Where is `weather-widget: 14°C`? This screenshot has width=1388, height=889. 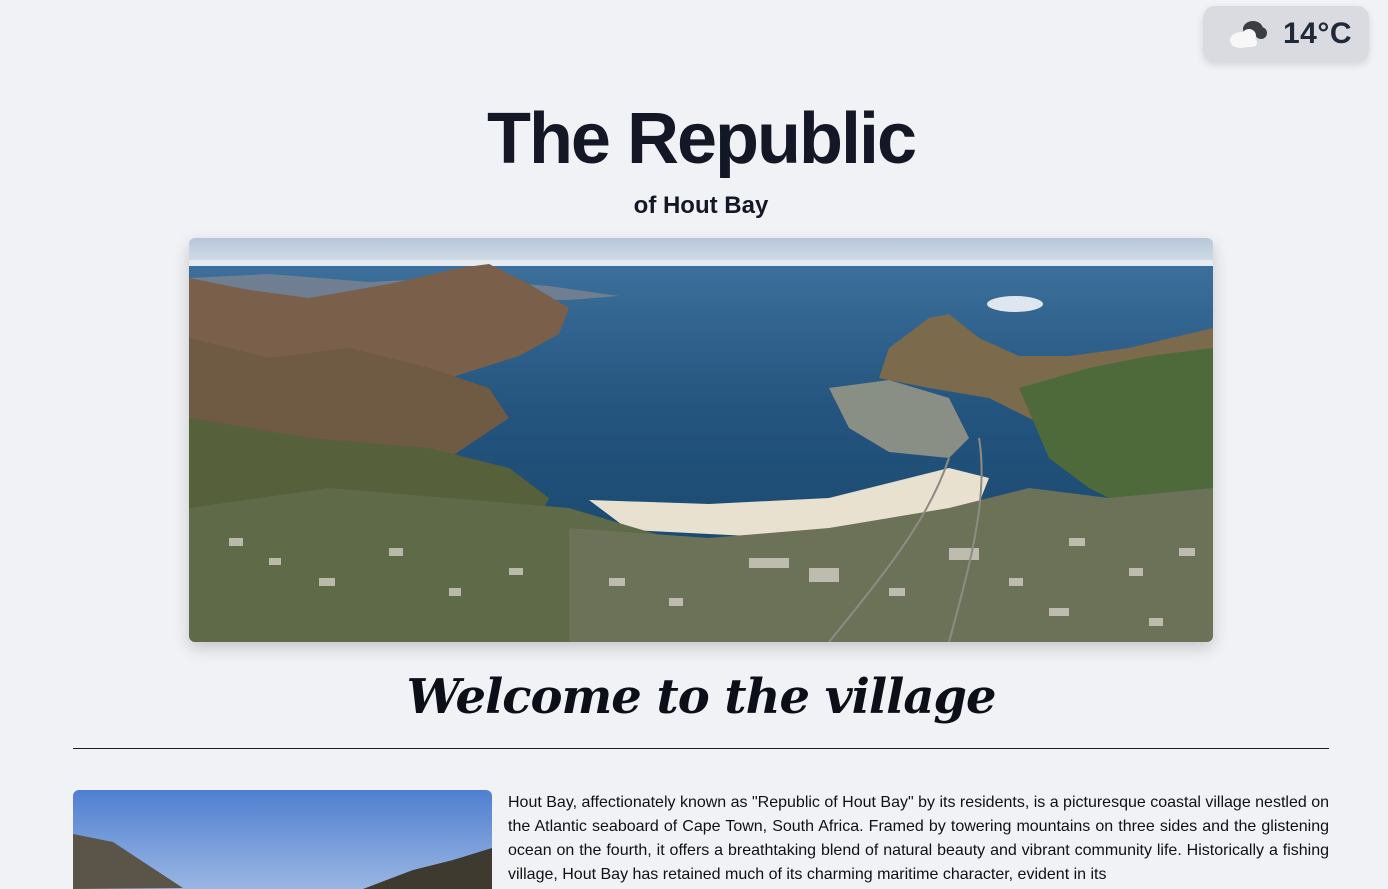
weather-widget: 14°C is located at coordinates (1286, 34).